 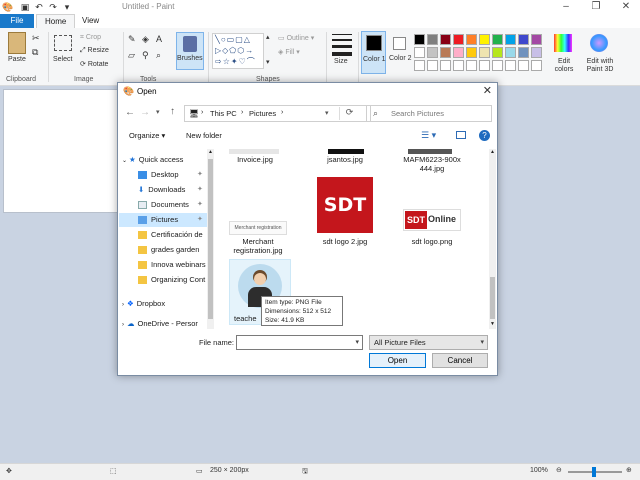 What do you see at coordinates (204, 135) in the screenshot?
I see `new-folder-button: New folder` at bounding box center [204, 135].